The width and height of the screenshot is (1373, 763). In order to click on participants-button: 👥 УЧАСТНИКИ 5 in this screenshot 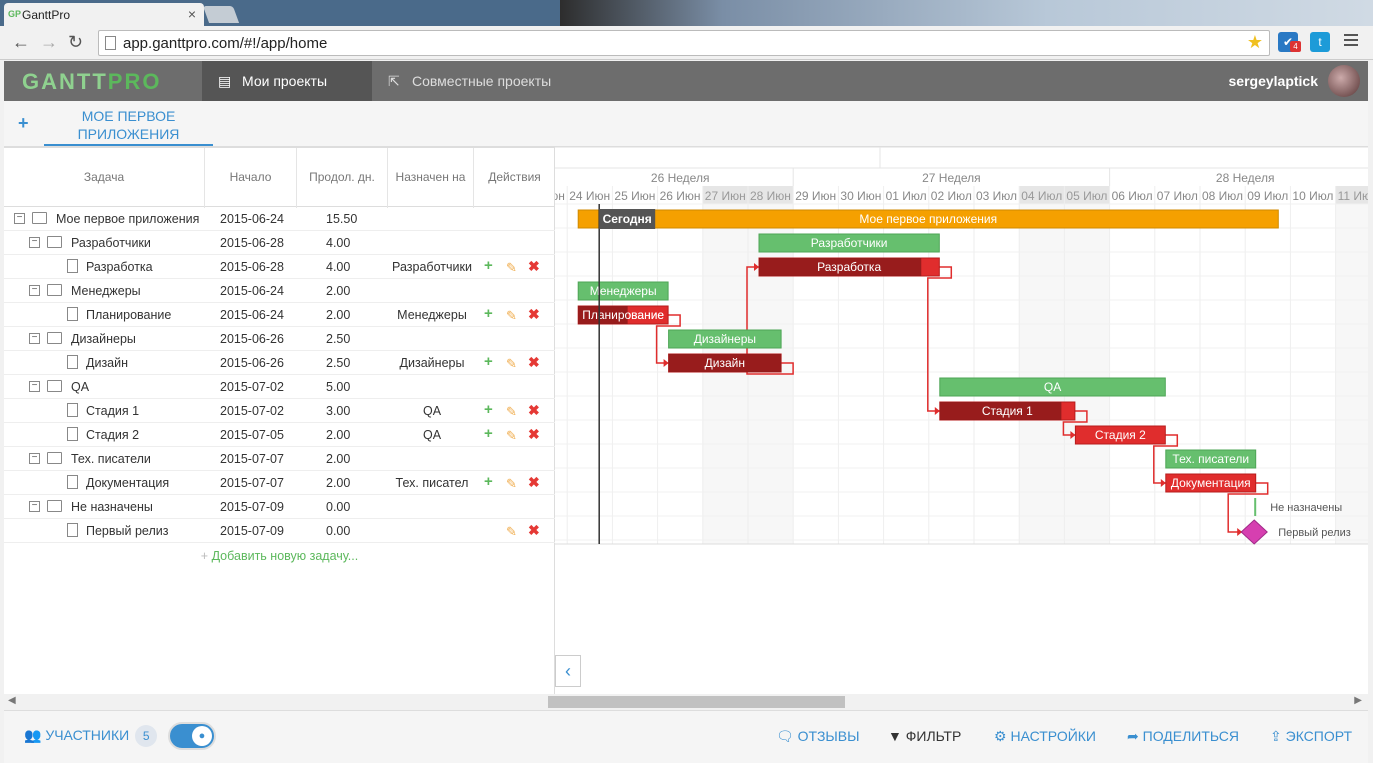, I will do `click(91, 736)`.